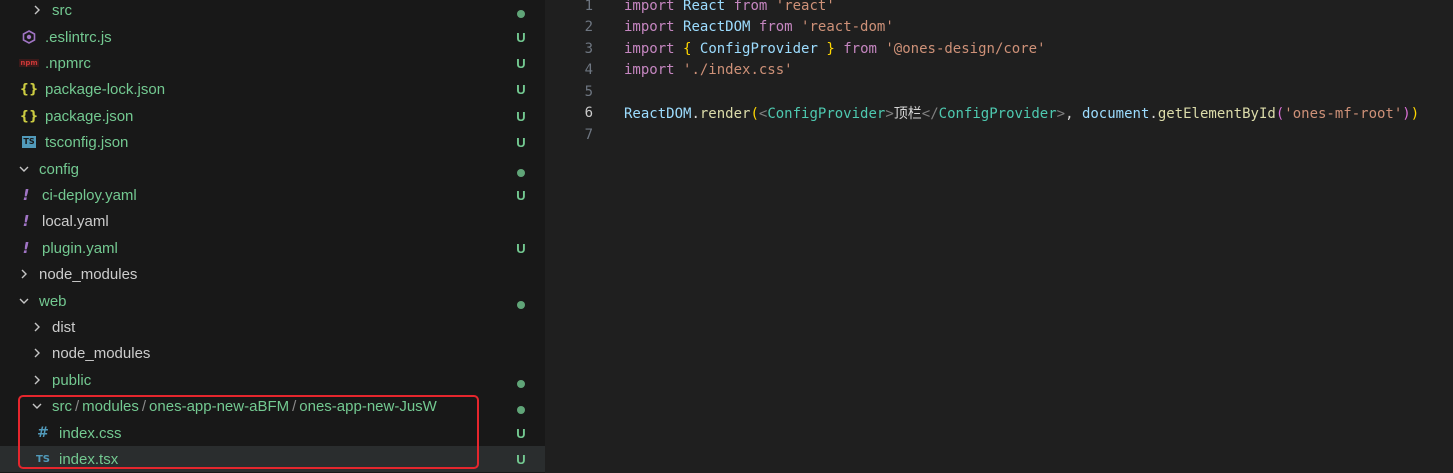 This screenshot has width=1453, height=473. I want to click on code-token: React, so click(704, 7).